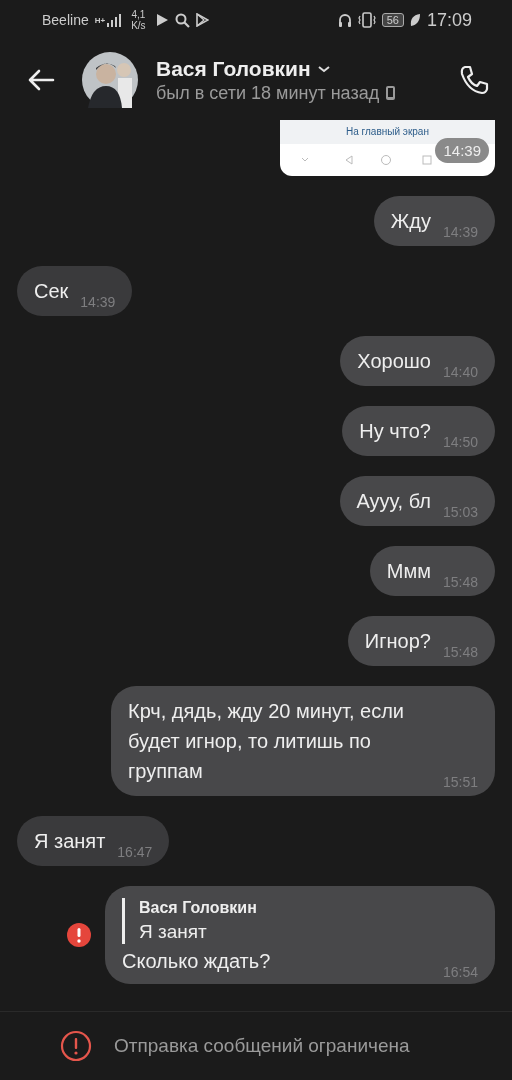  I want to click on quote-author: Вася Головкин, so click(198, 908).